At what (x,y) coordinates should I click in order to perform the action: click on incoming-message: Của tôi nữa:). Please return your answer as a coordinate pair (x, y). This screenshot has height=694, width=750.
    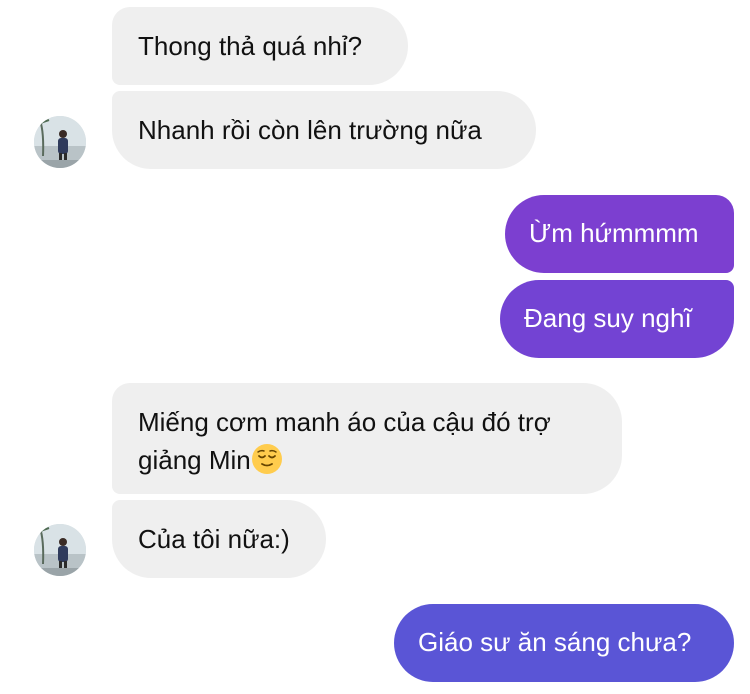
    Looking at the image, I should click on (219, 539).